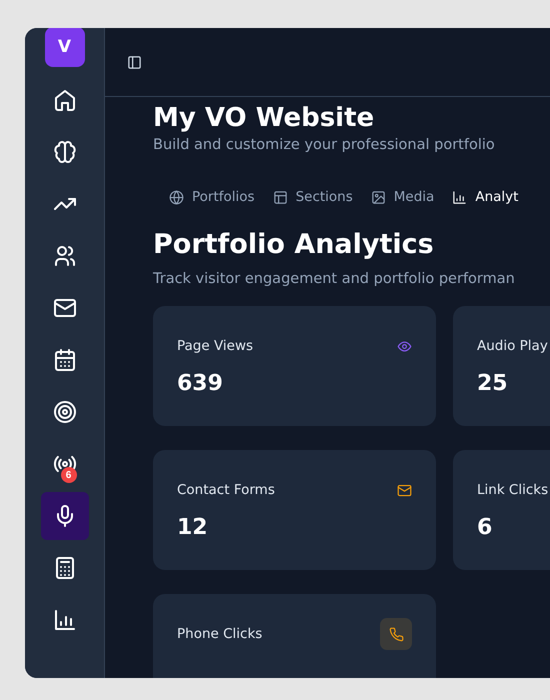  Describe the element at coordinates (68, 475) in the screenshot. I see `notification-badge: 6` at that location.